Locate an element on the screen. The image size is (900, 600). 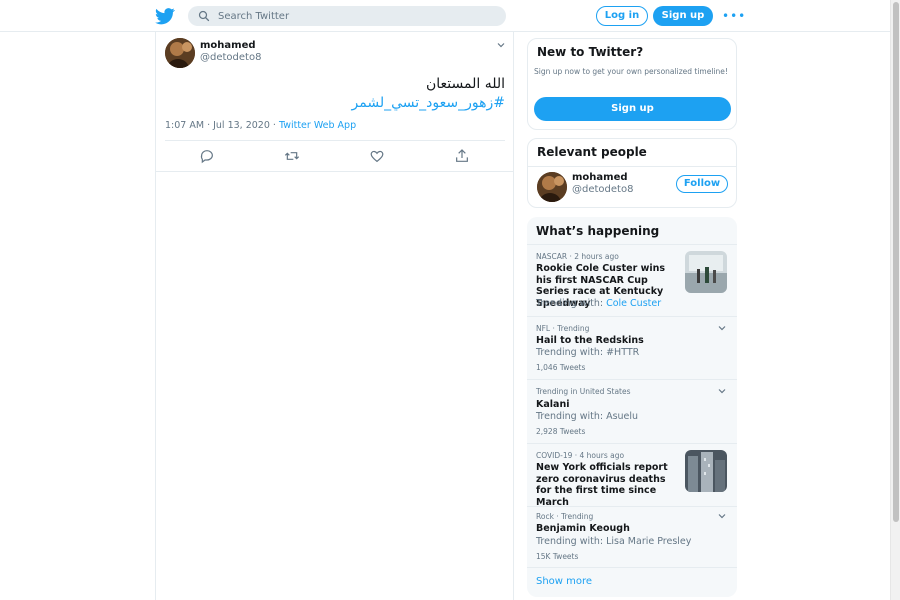
like-icon is located at coordinates (377, 156).